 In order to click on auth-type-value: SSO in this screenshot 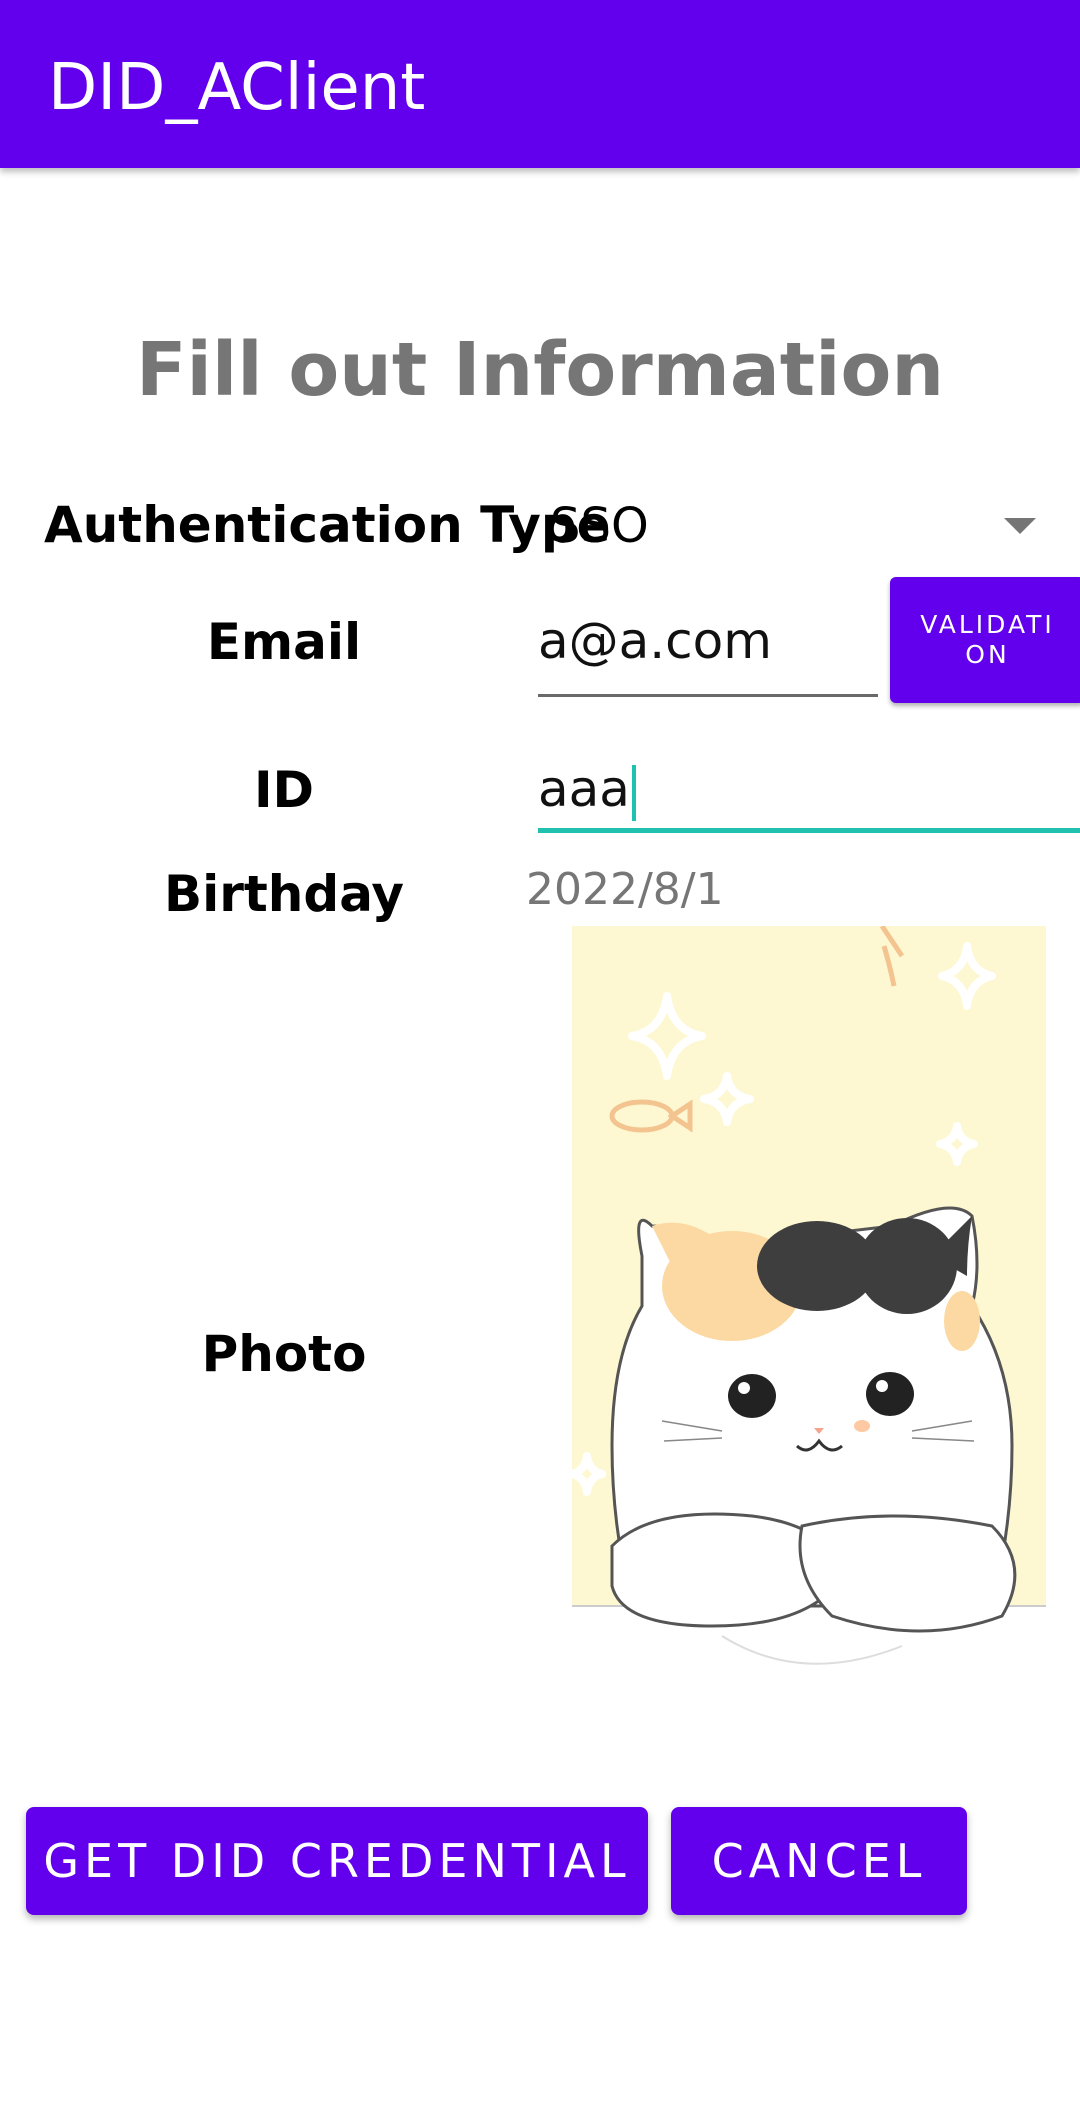, I will do `click(599, 526)`.